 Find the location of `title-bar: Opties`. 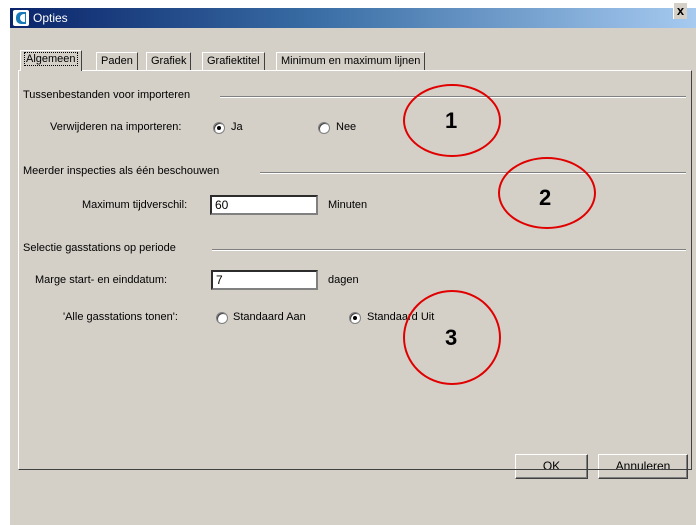

title-bar: Opties is located at coordinates (353, 18).